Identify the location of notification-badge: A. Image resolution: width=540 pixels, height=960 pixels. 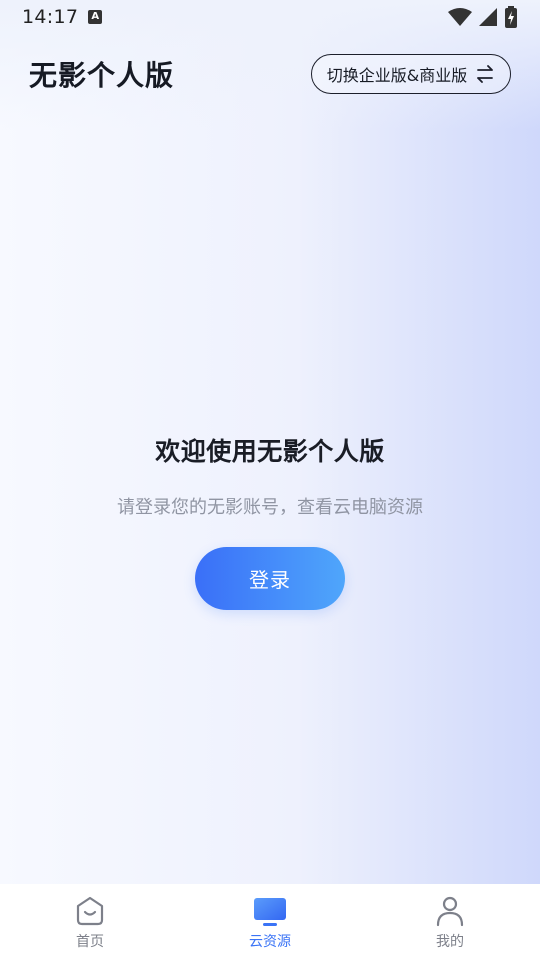
(95, 17).